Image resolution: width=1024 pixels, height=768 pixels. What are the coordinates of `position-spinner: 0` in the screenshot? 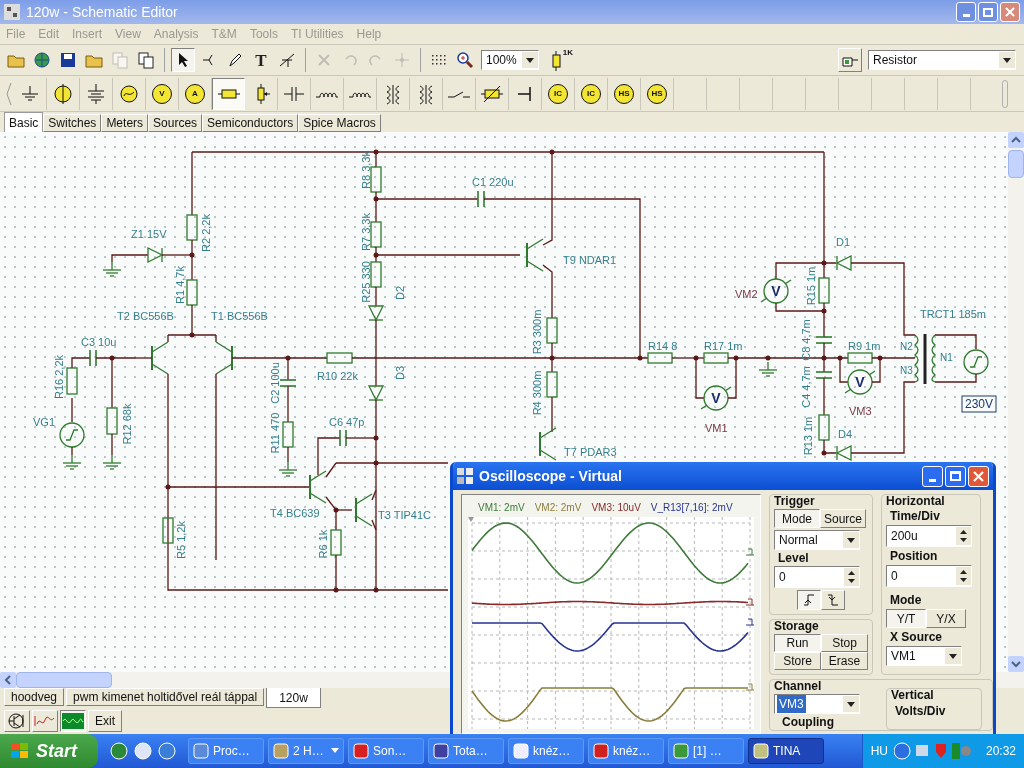 It's located at (929, 576).